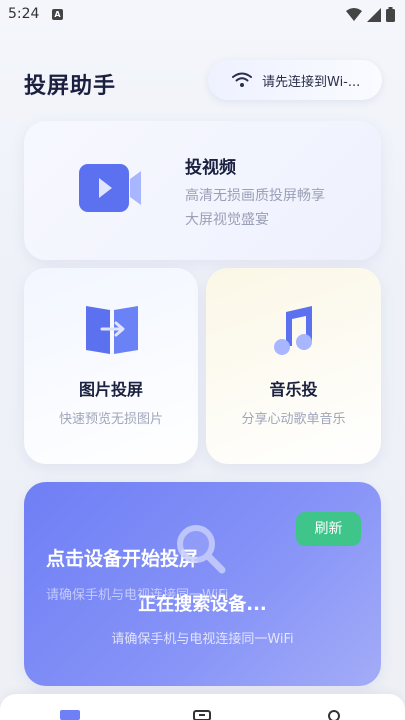 The image size is (405, 720). Describe the element at coordinates (354, 14) in the screenshot. I see `wifi-signal-icon` at that location.